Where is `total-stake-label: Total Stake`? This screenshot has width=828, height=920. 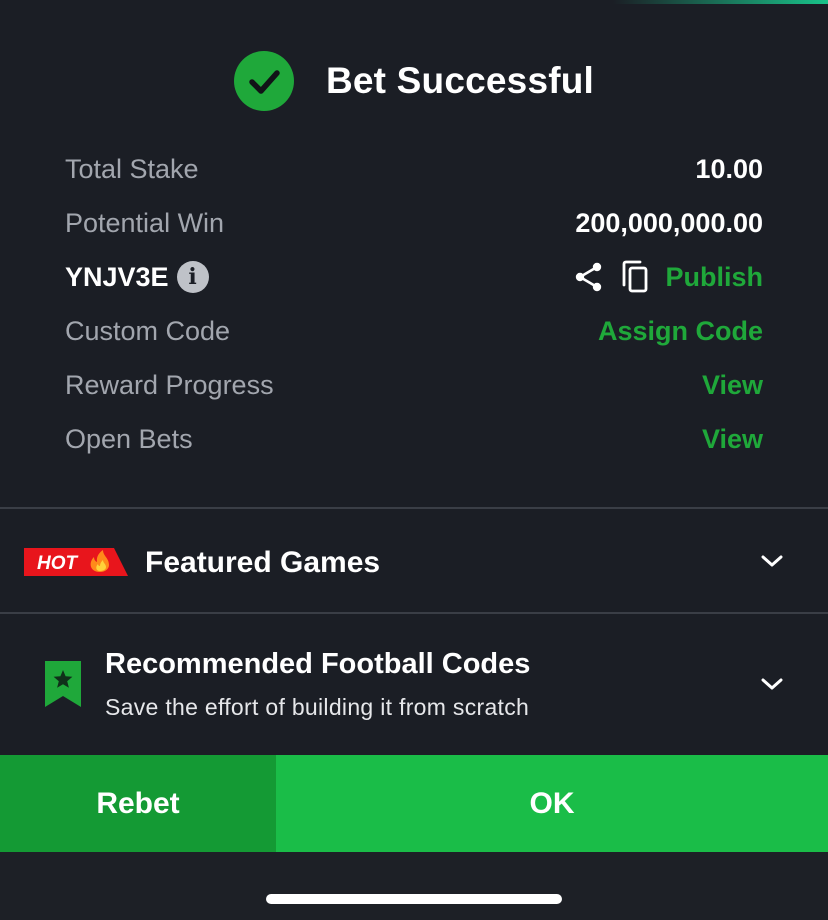 total-stake-label: Total Stake is located at coordinates (132, 168).